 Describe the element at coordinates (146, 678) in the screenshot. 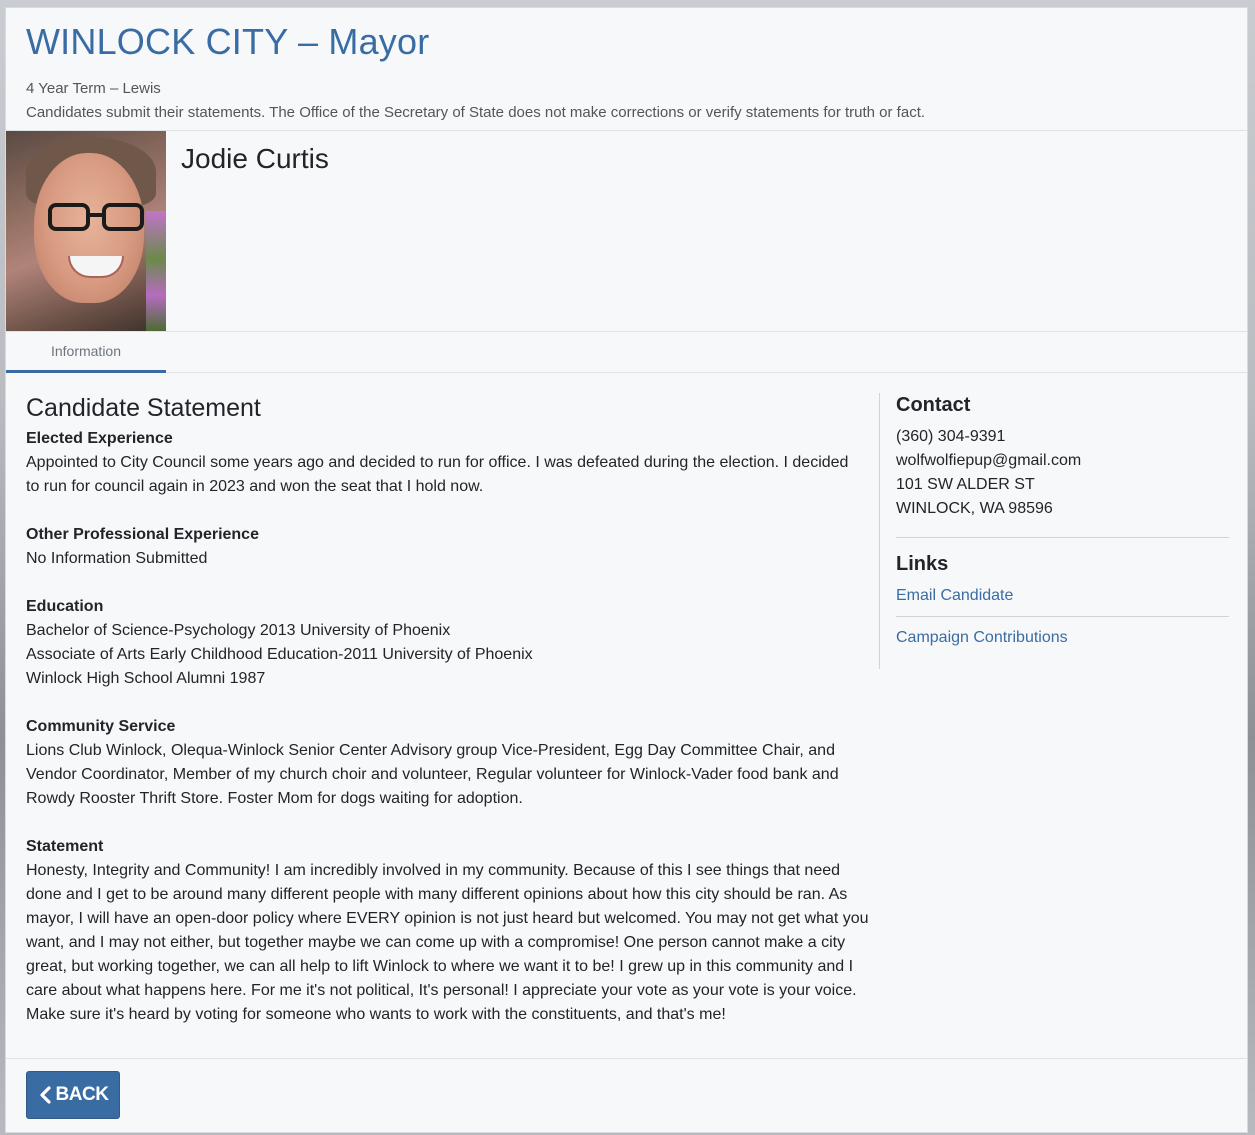

I see `section-line: Winlock High School Alumni 1987` at that location.